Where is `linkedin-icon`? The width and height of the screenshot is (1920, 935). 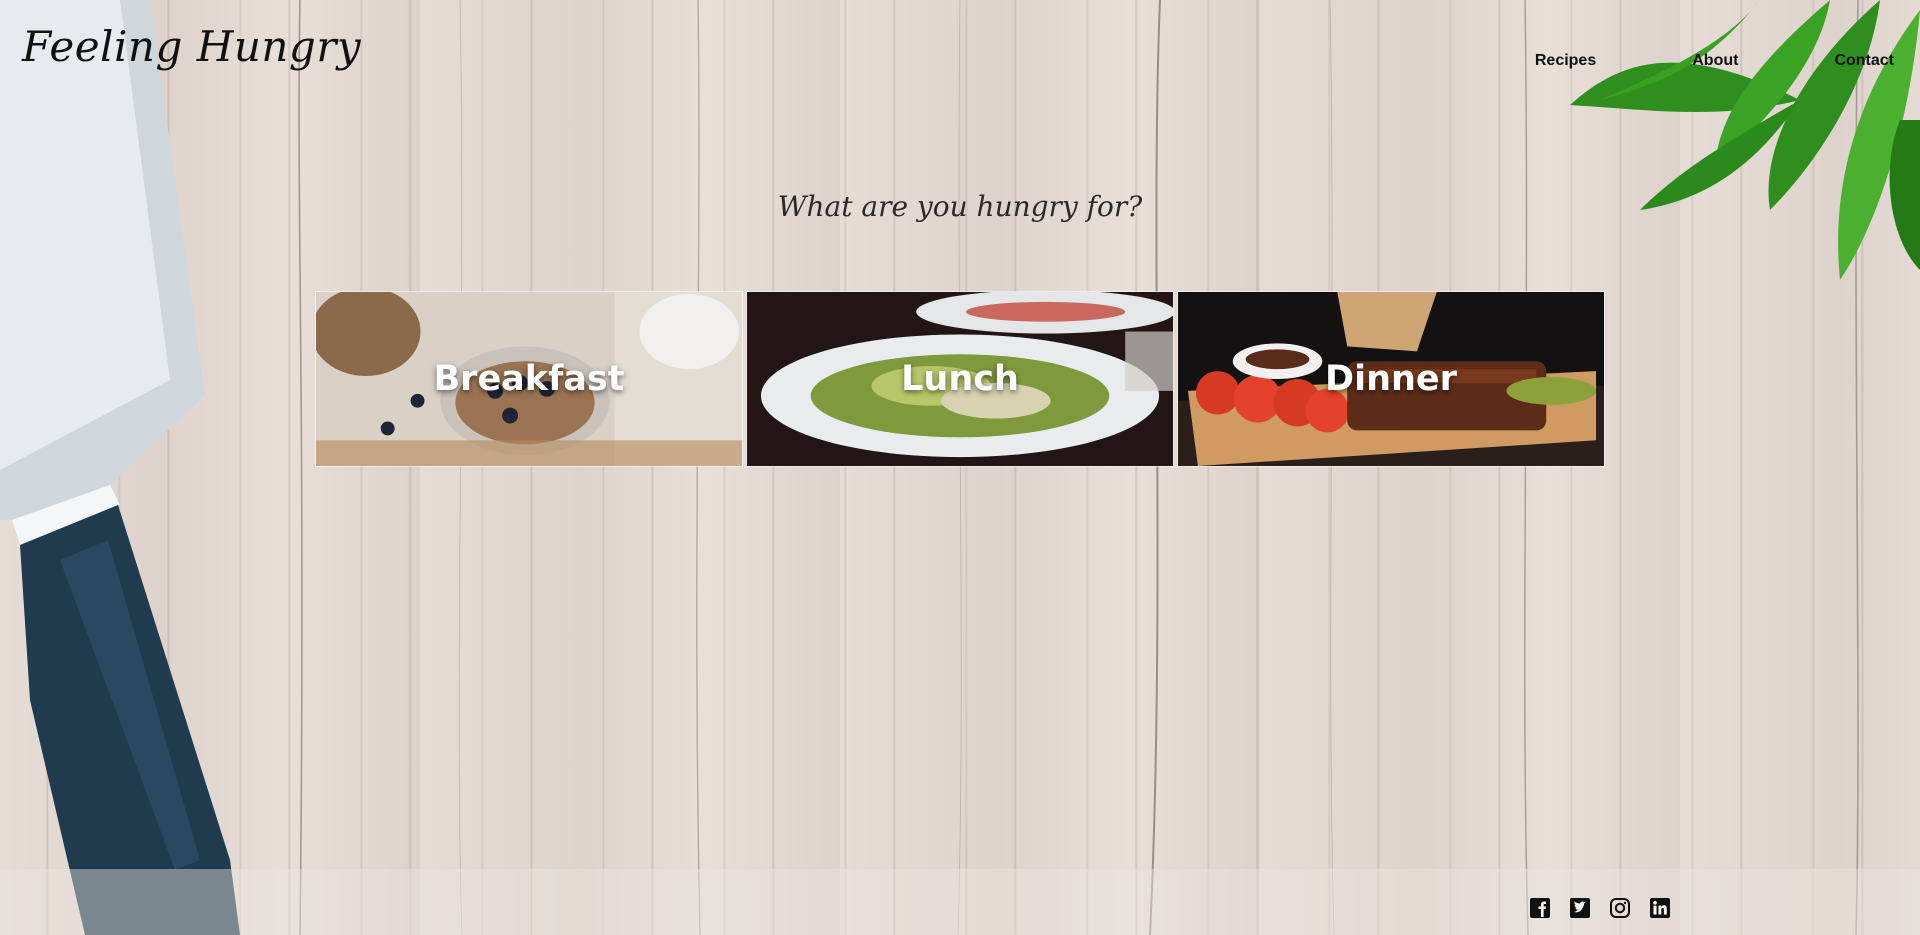
linkedin-icon is located at coordinates (1660, 908).